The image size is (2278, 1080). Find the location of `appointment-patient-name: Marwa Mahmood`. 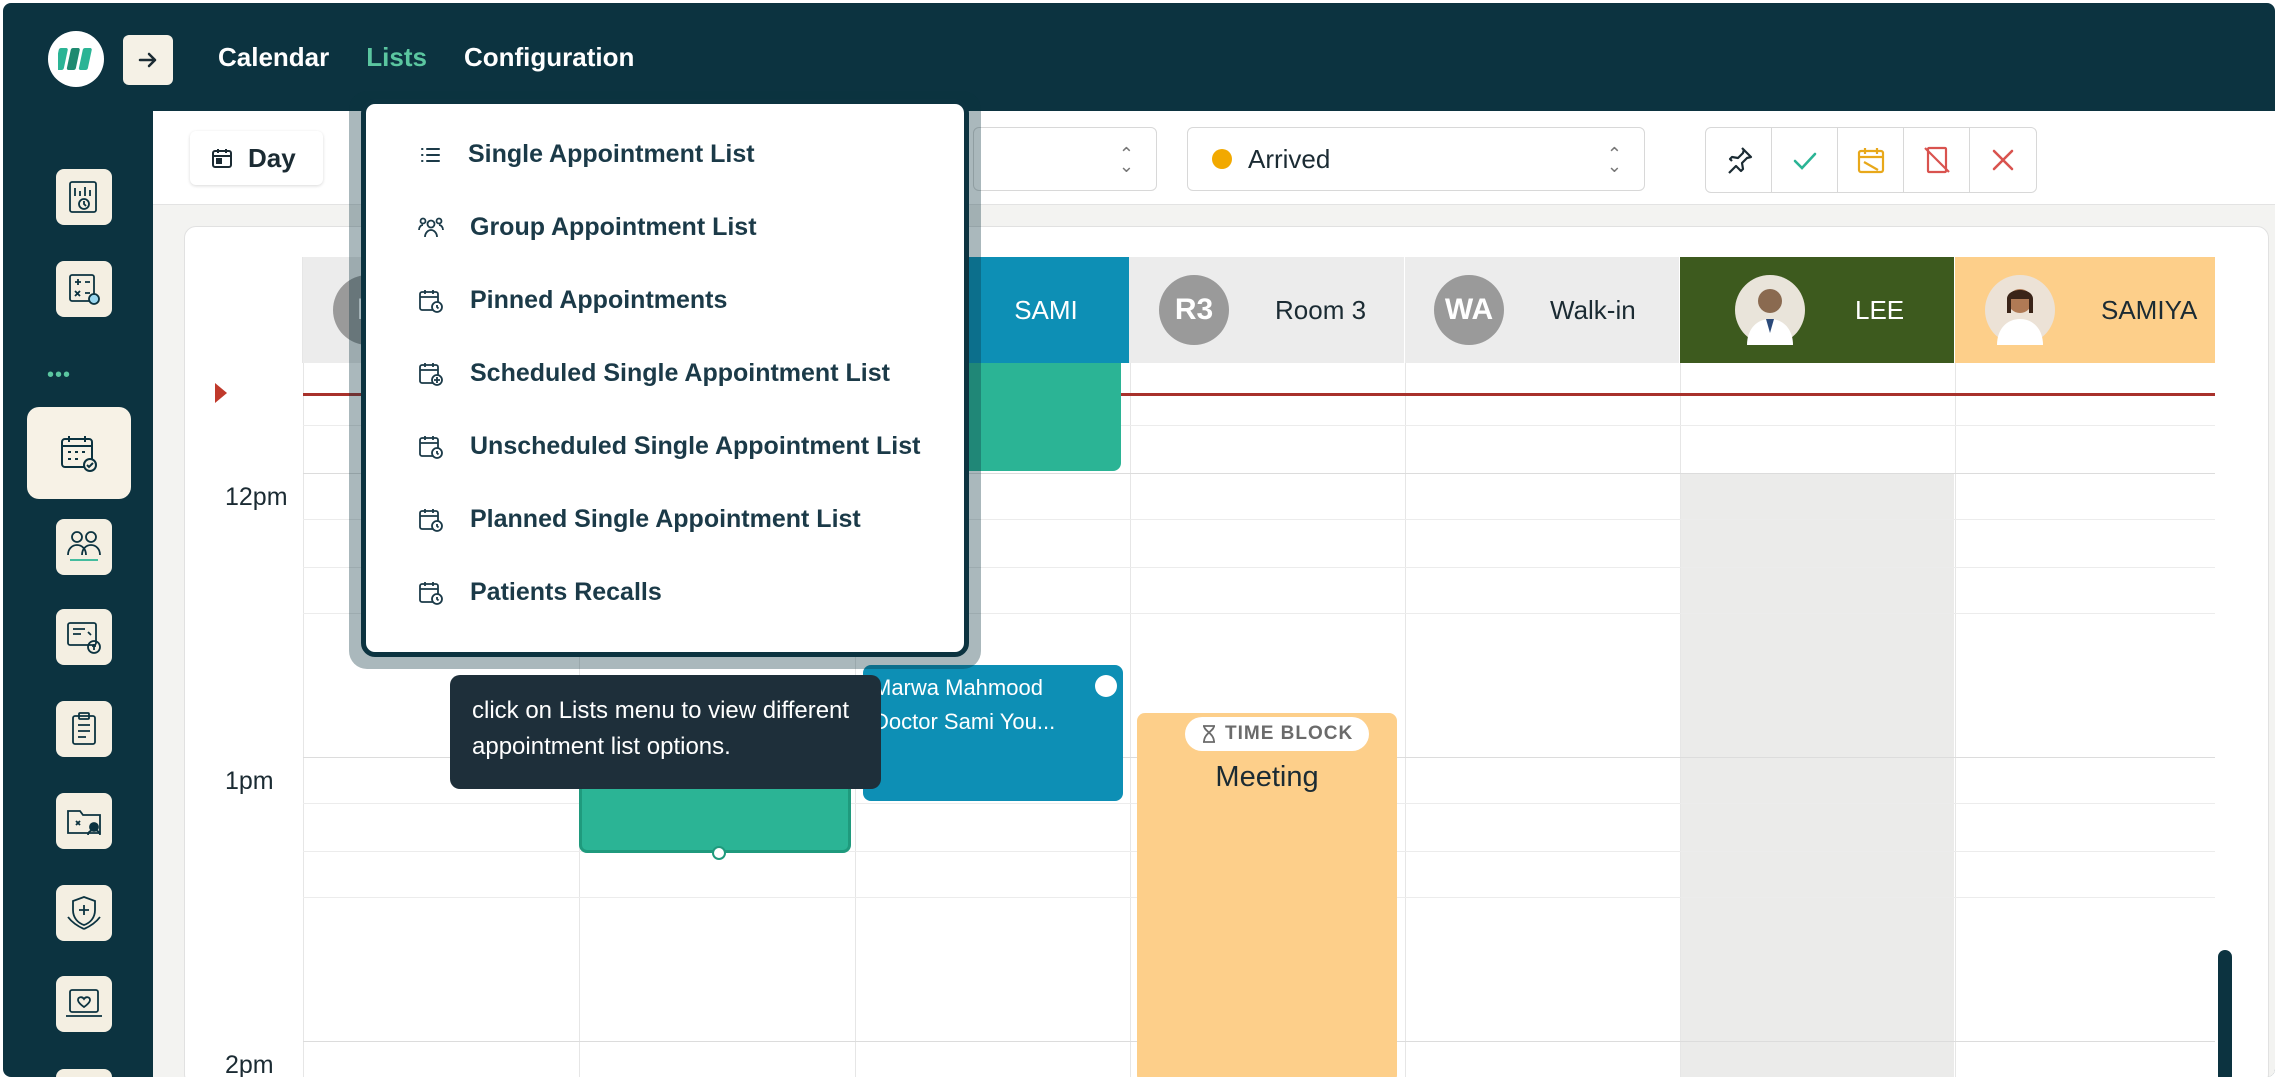

appointment-patient-name: Marwa Mahmood is located at coordinates (958, 687).